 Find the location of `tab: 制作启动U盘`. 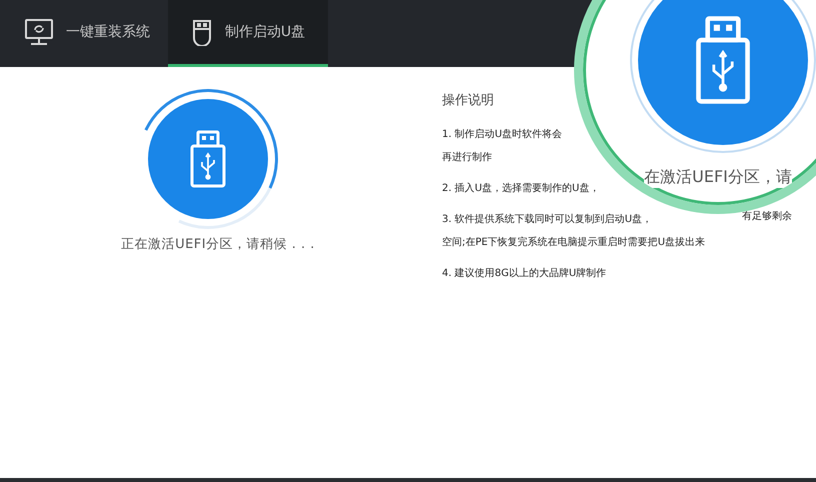

tab: 制作启动U盘 is located at coordinates (248, 33).